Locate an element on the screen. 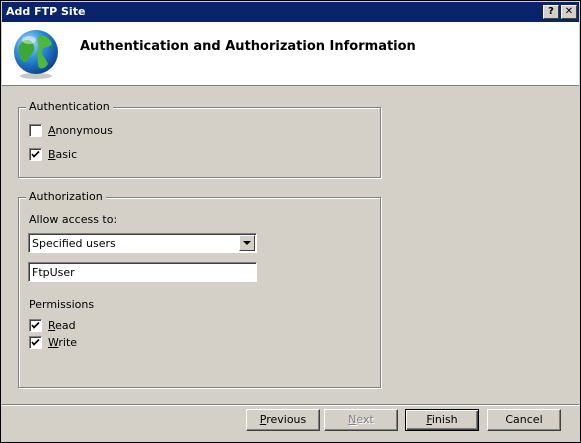 The image size is (581, 443). read-checkbox-row: Read is located at coordinates (52, 325).